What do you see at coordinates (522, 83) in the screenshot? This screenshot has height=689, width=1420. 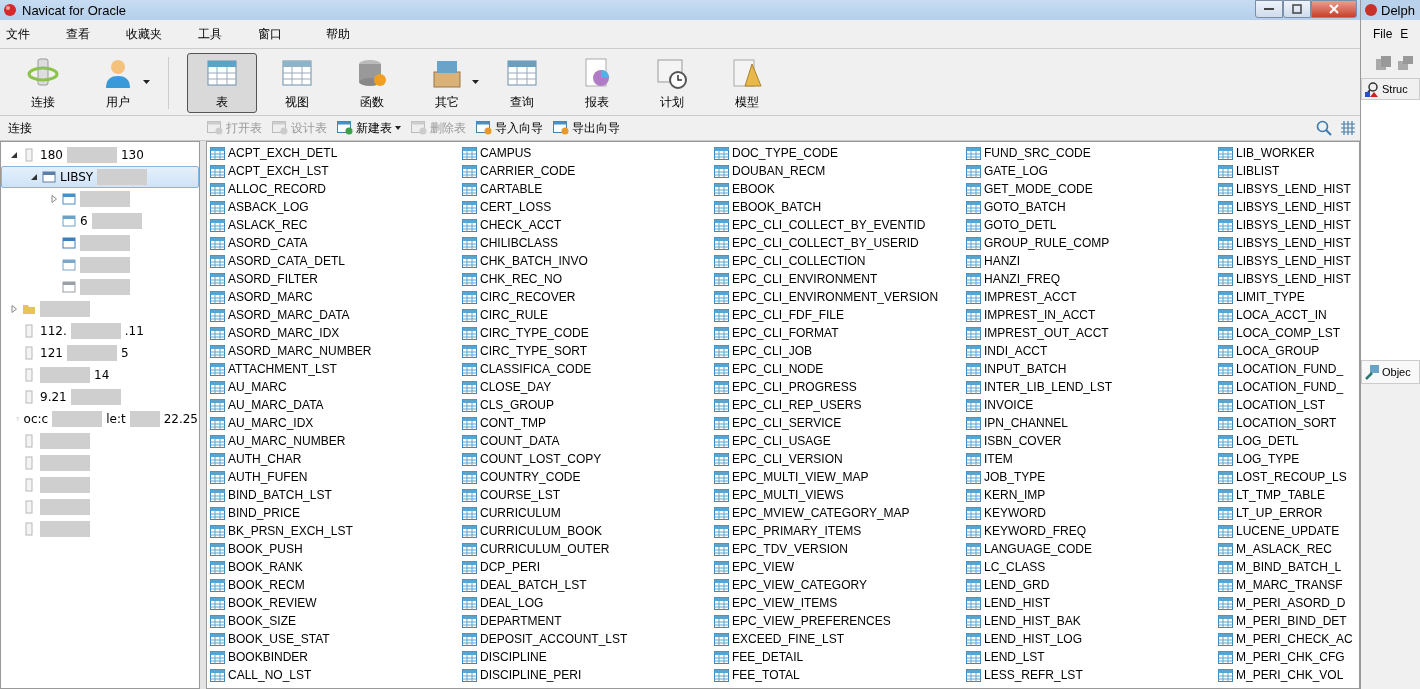 I see `toolbar-button: 查询` at bounding box center [522, 83].